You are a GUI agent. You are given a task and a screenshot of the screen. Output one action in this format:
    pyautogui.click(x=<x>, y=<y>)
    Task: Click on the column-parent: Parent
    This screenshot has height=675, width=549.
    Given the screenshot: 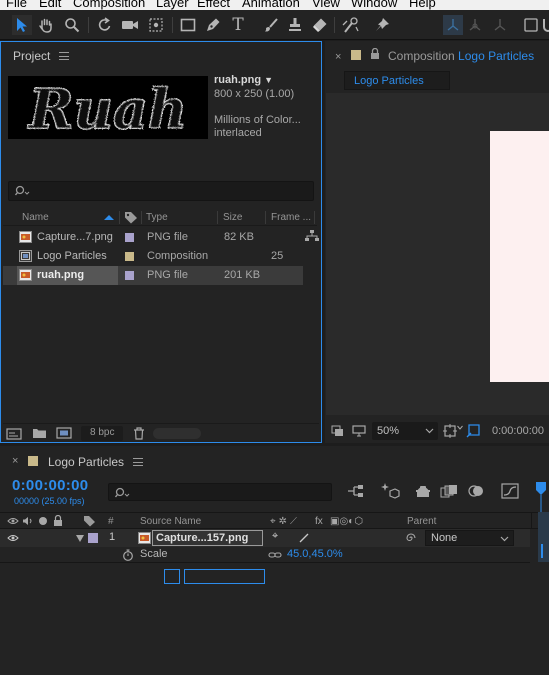 What is the action you would take?
    pyautogui.click(x=421, y=521)
    